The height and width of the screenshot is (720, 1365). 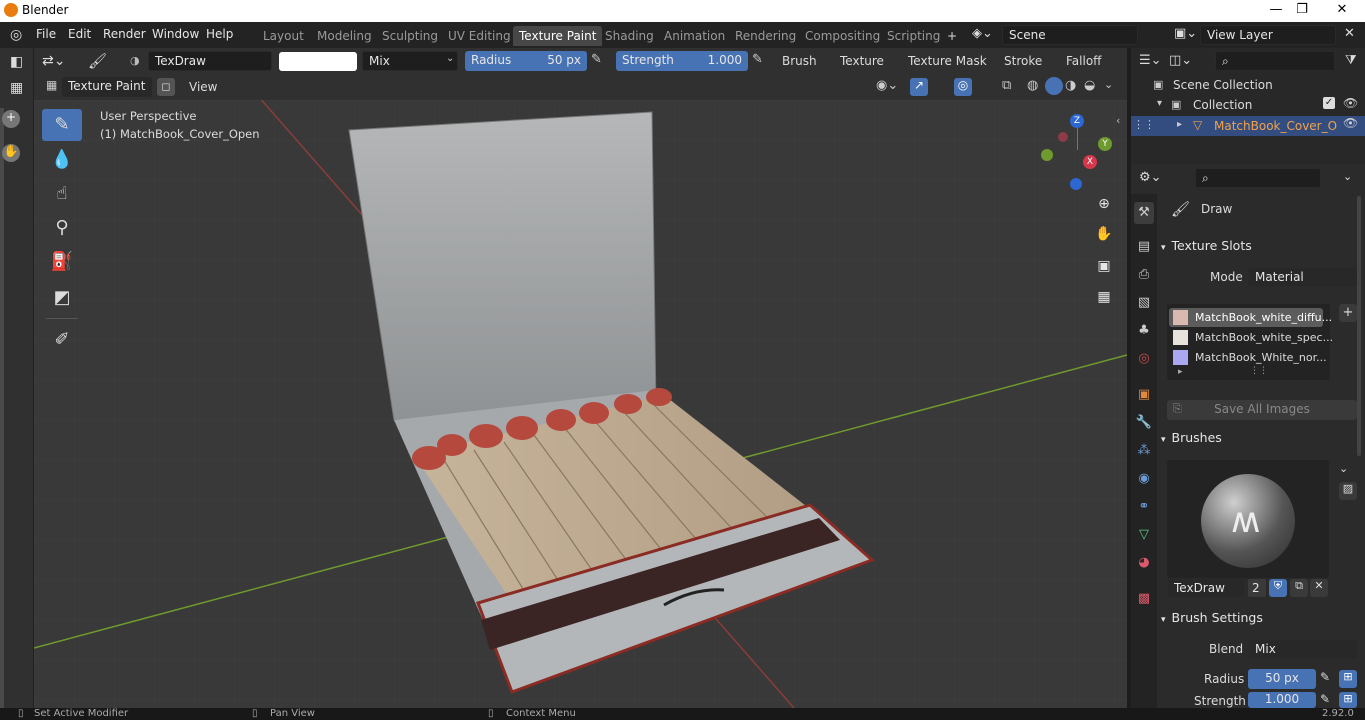 I want to click on outliner-scene-collection: Scene Collection, so click(x=1223, y=85).